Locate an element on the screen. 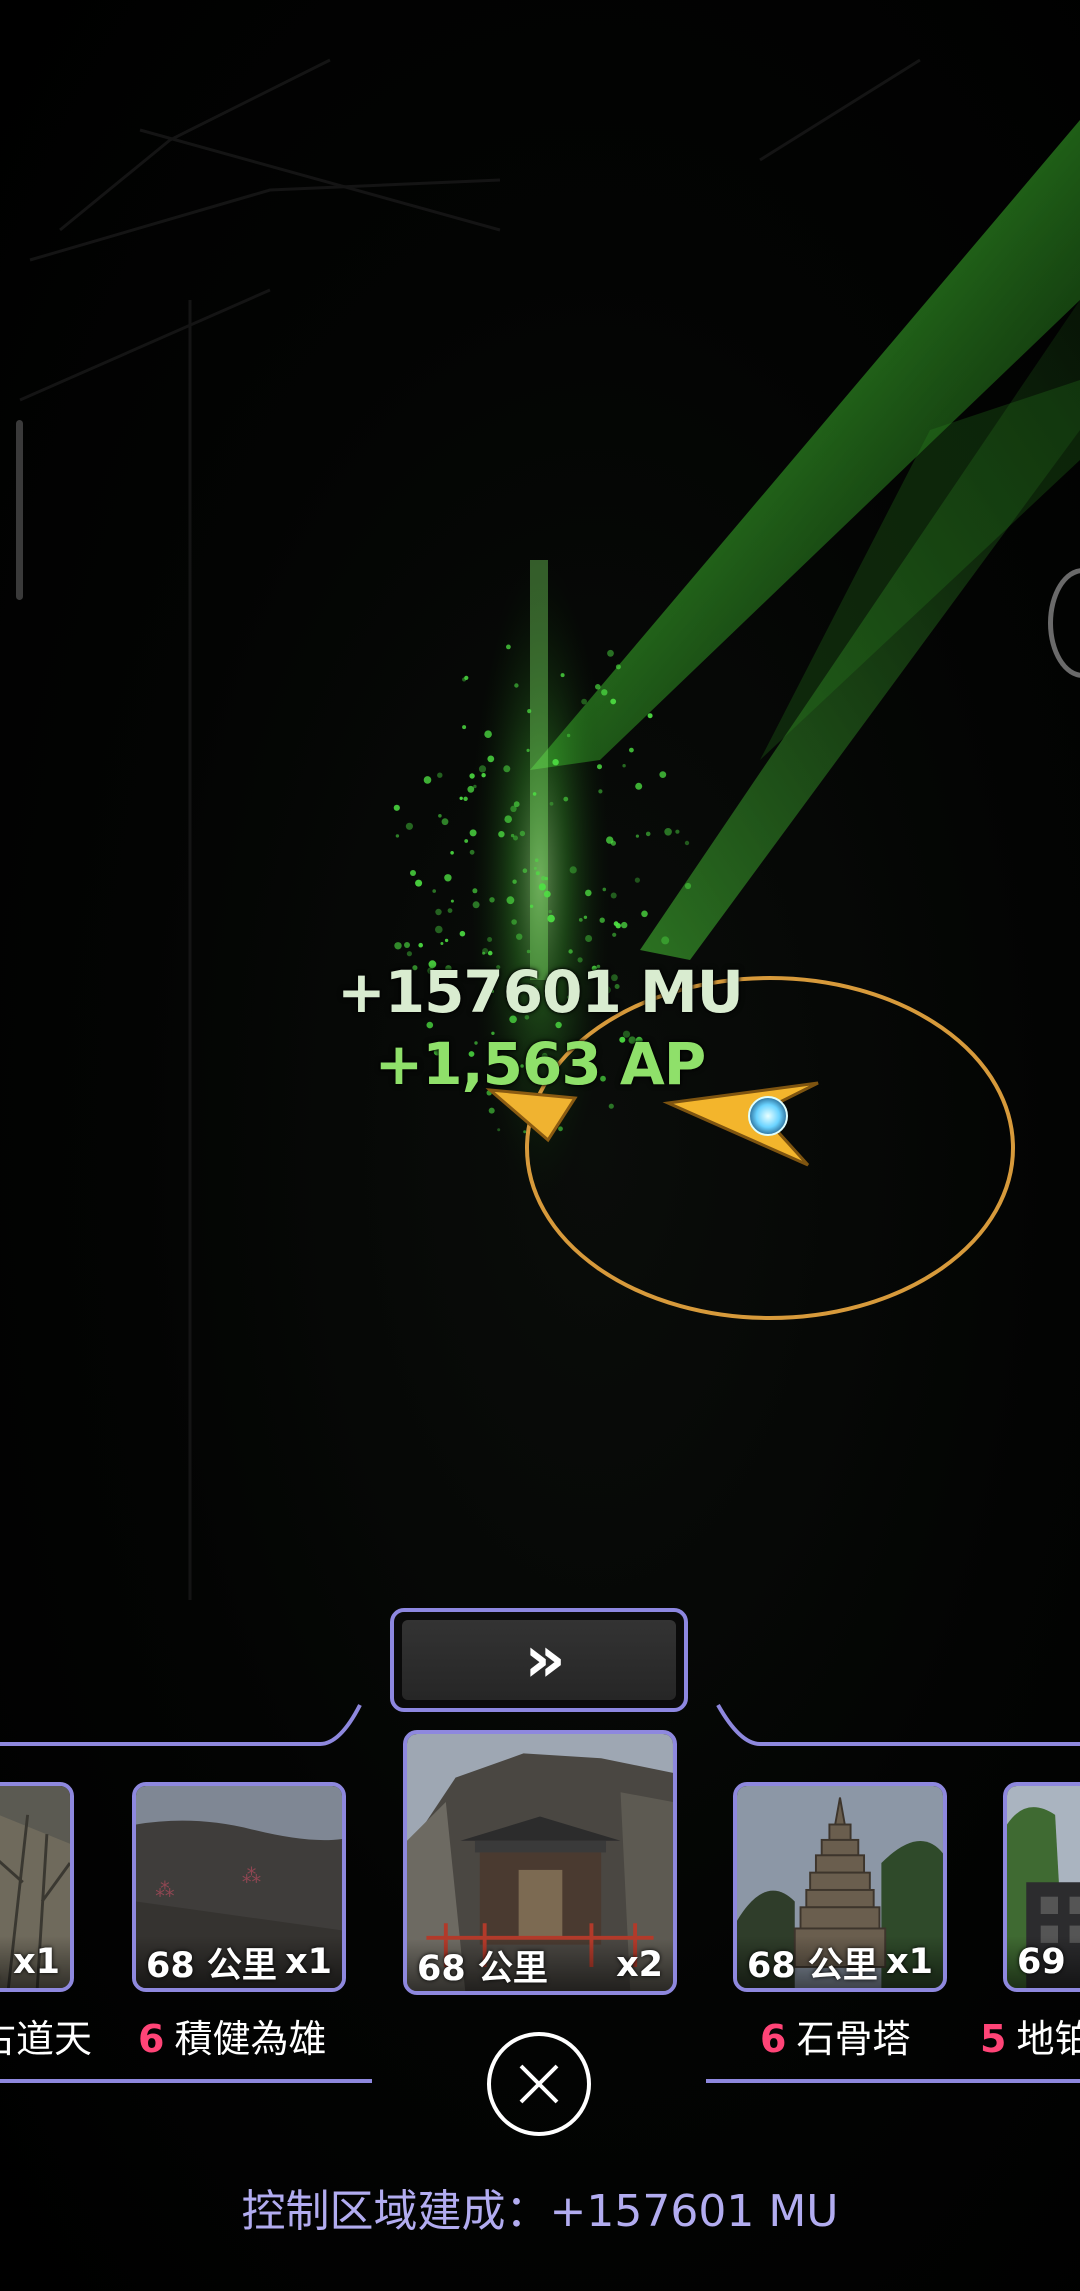 This screenshot has height=2291, width=1080. agent-location-icon is located at coordinates (768, 1116).